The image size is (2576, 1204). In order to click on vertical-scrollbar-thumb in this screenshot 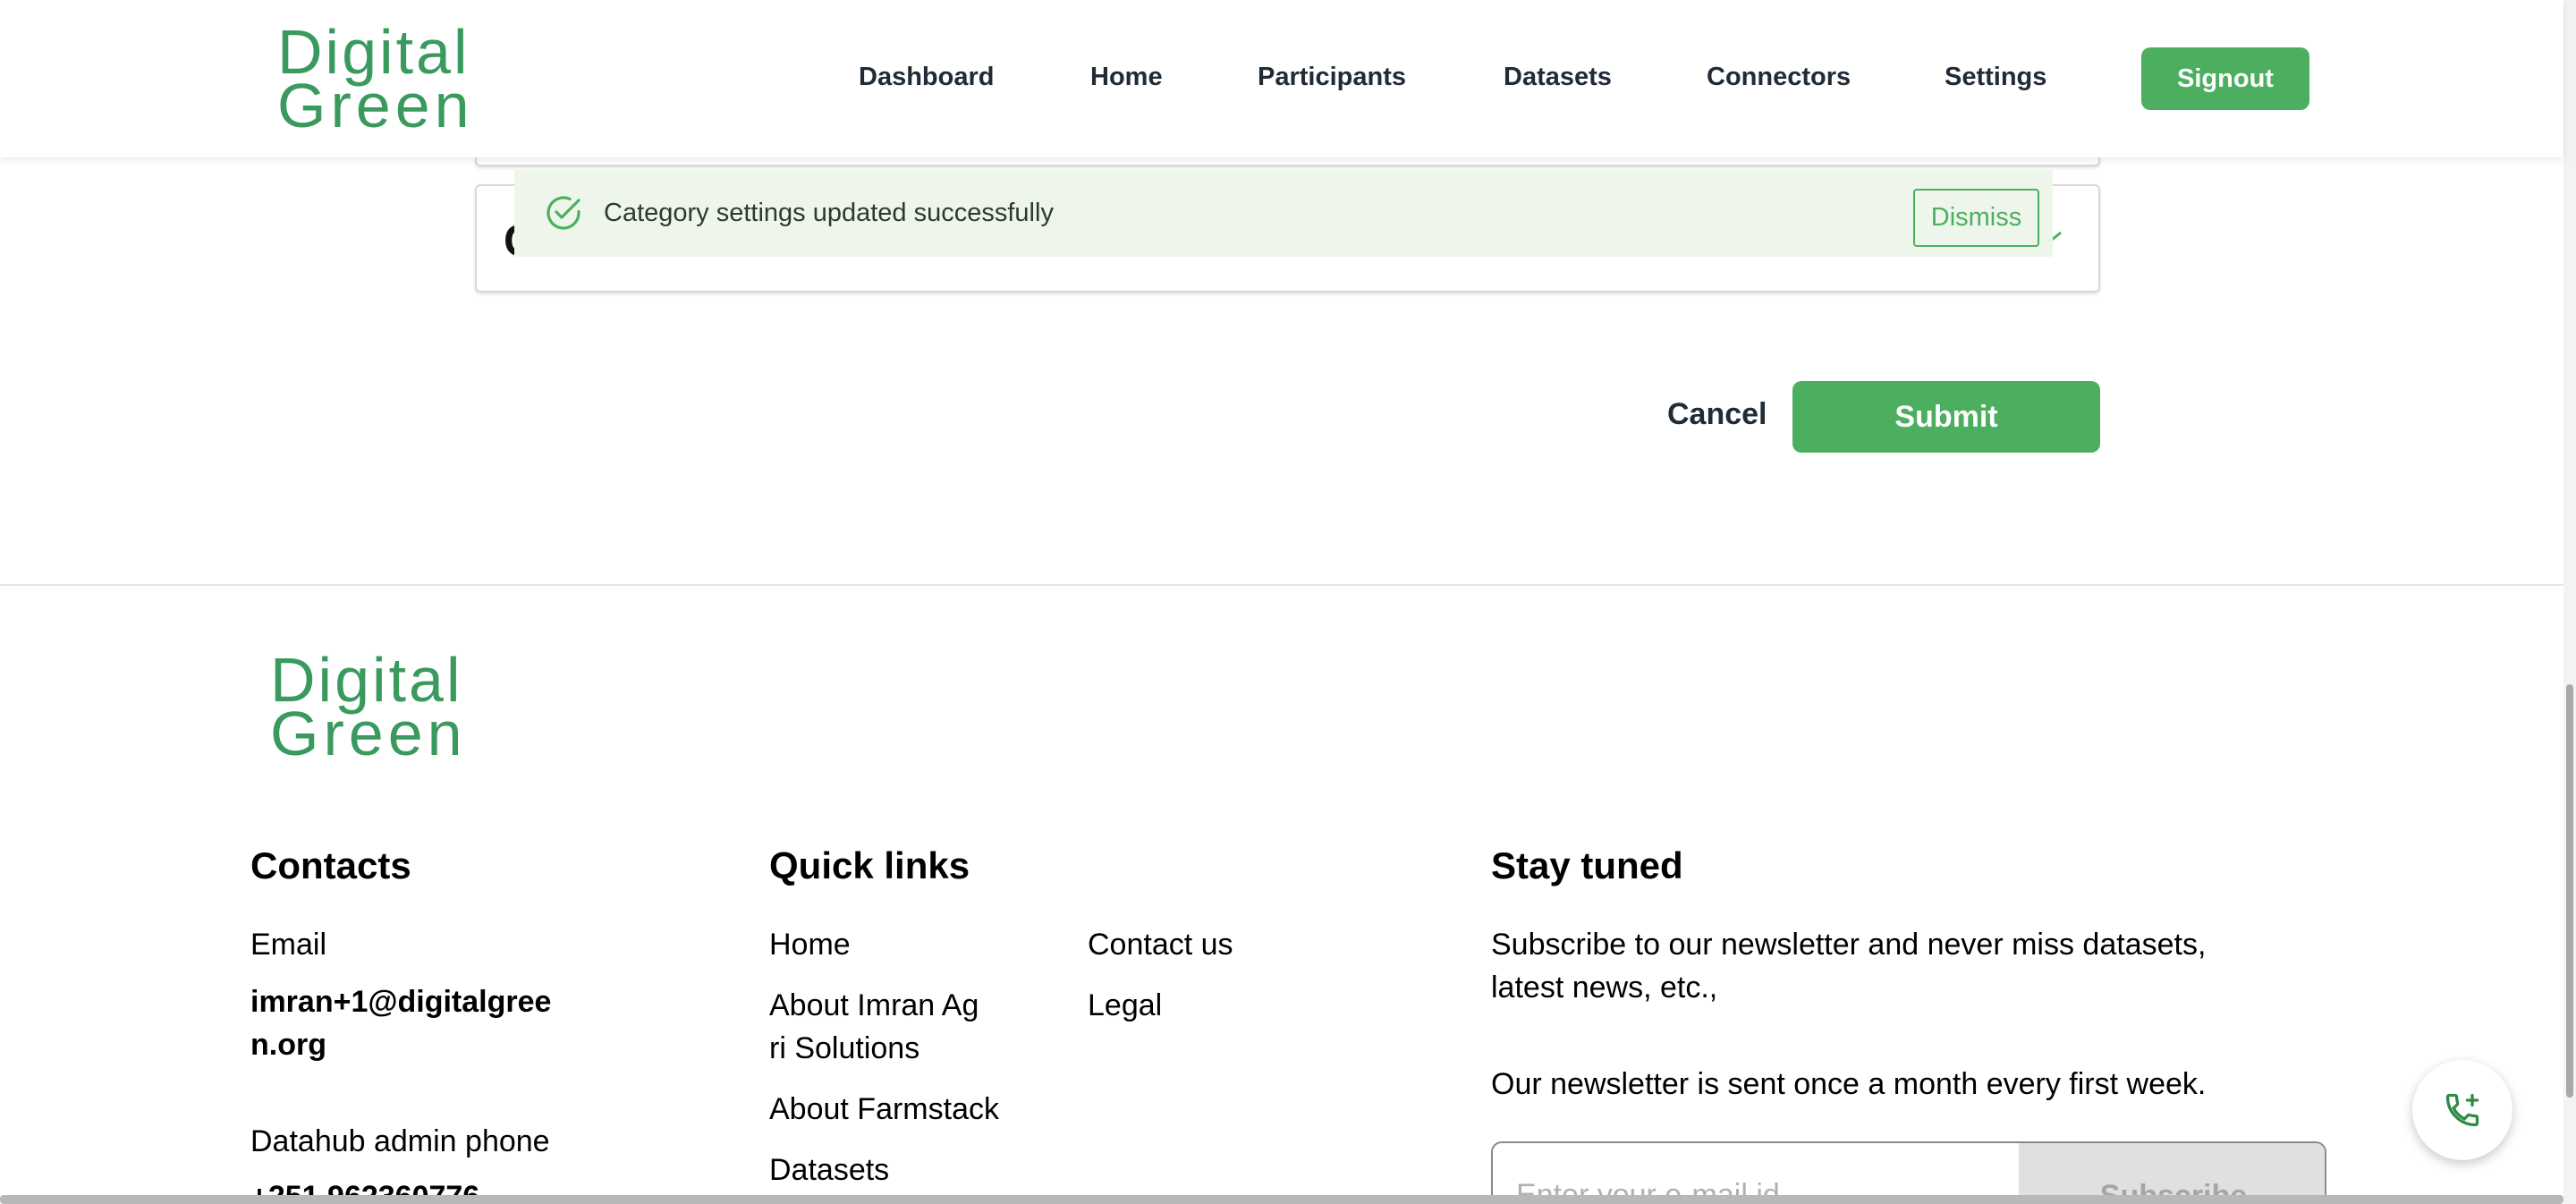, I will do `click(2569, 891)`.